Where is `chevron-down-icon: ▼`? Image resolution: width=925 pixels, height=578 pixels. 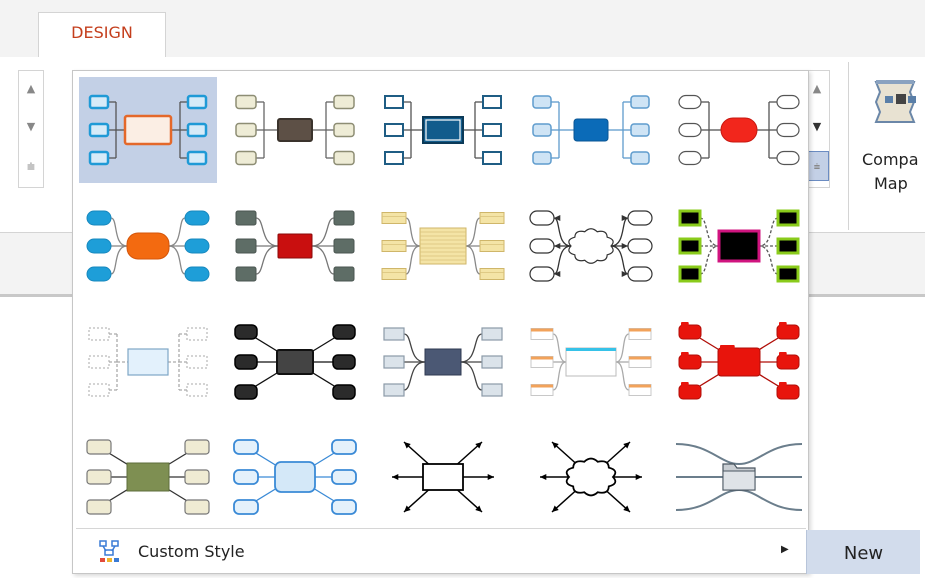
chevron-down-icon: ▼ is located at coordinates (31, 127).